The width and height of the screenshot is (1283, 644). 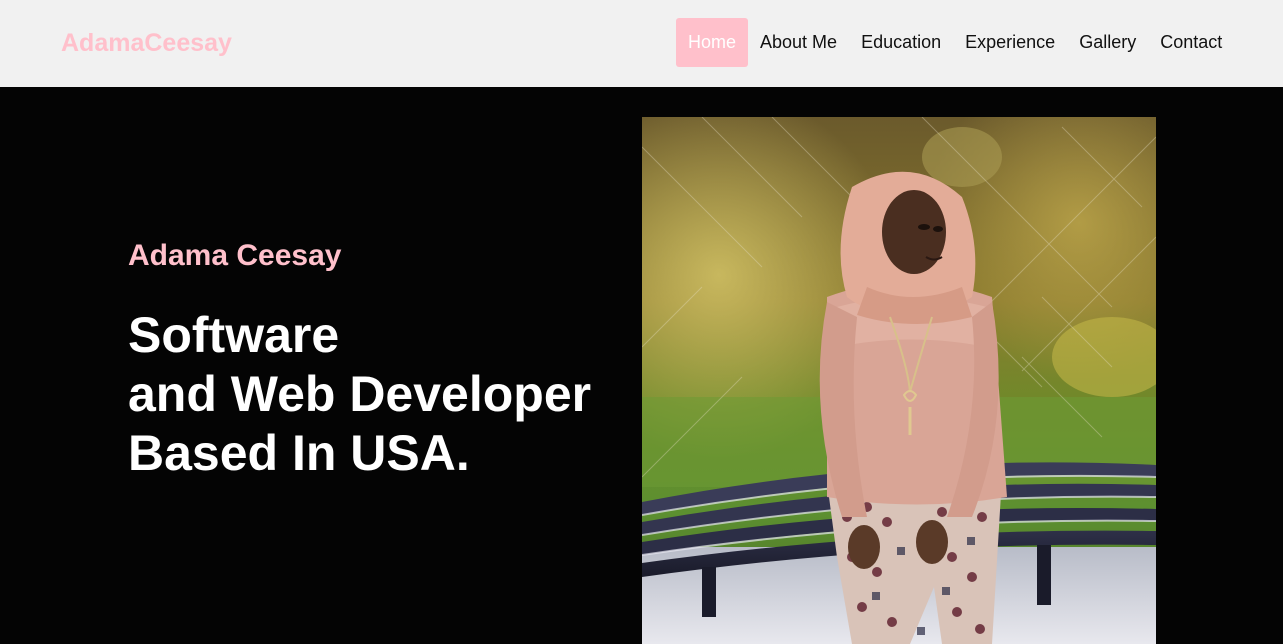 I want to click on headline-line-2: and Web Developer, so click(x=360, y=394).